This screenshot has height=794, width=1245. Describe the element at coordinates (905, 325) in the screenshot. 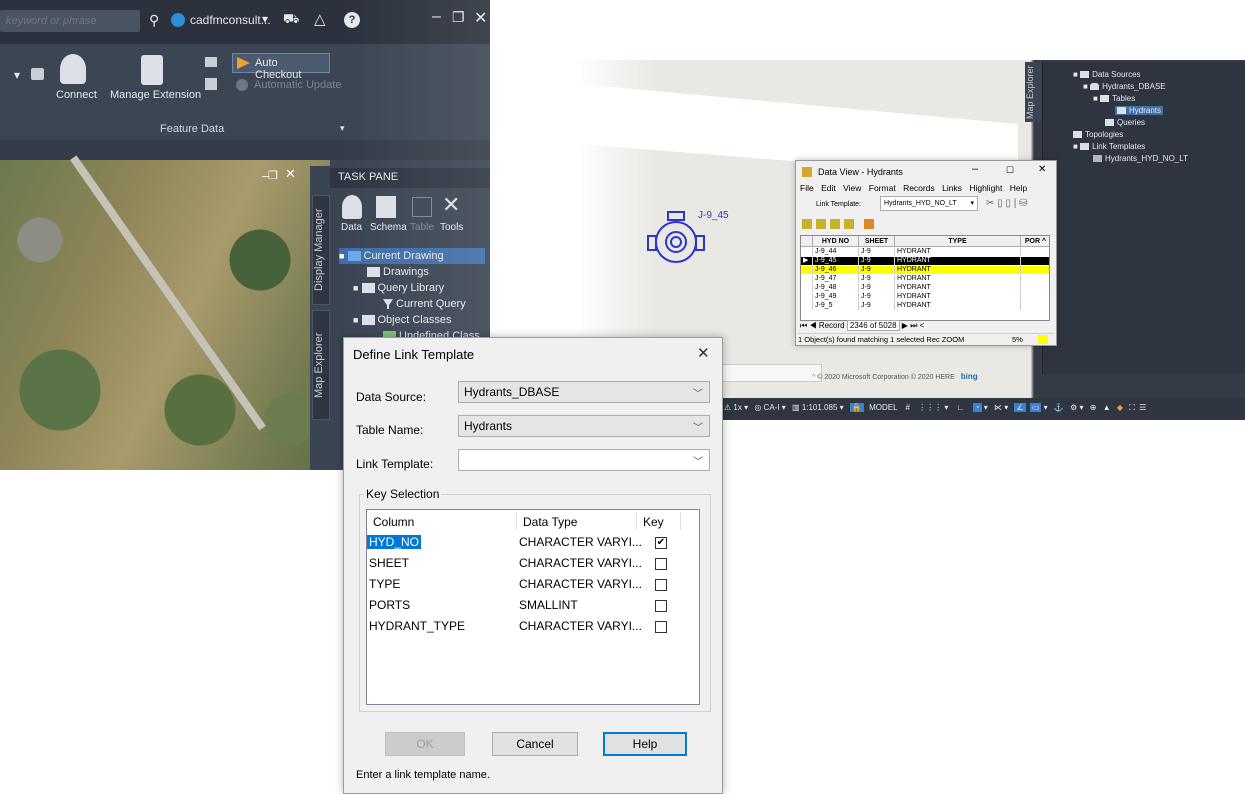

I see `dv-next-record-icon: ▶` at that location.